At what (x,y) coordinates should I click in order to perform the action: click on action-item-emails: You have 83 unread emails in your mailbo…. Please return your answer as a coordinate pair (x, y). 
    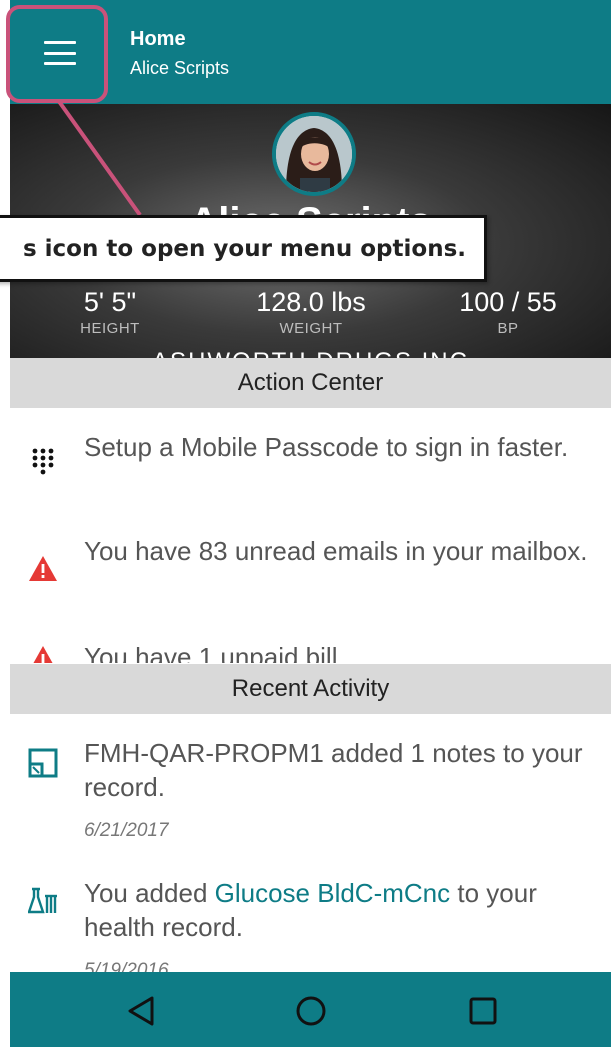
    Looking at the image, I should click on (310, 574).